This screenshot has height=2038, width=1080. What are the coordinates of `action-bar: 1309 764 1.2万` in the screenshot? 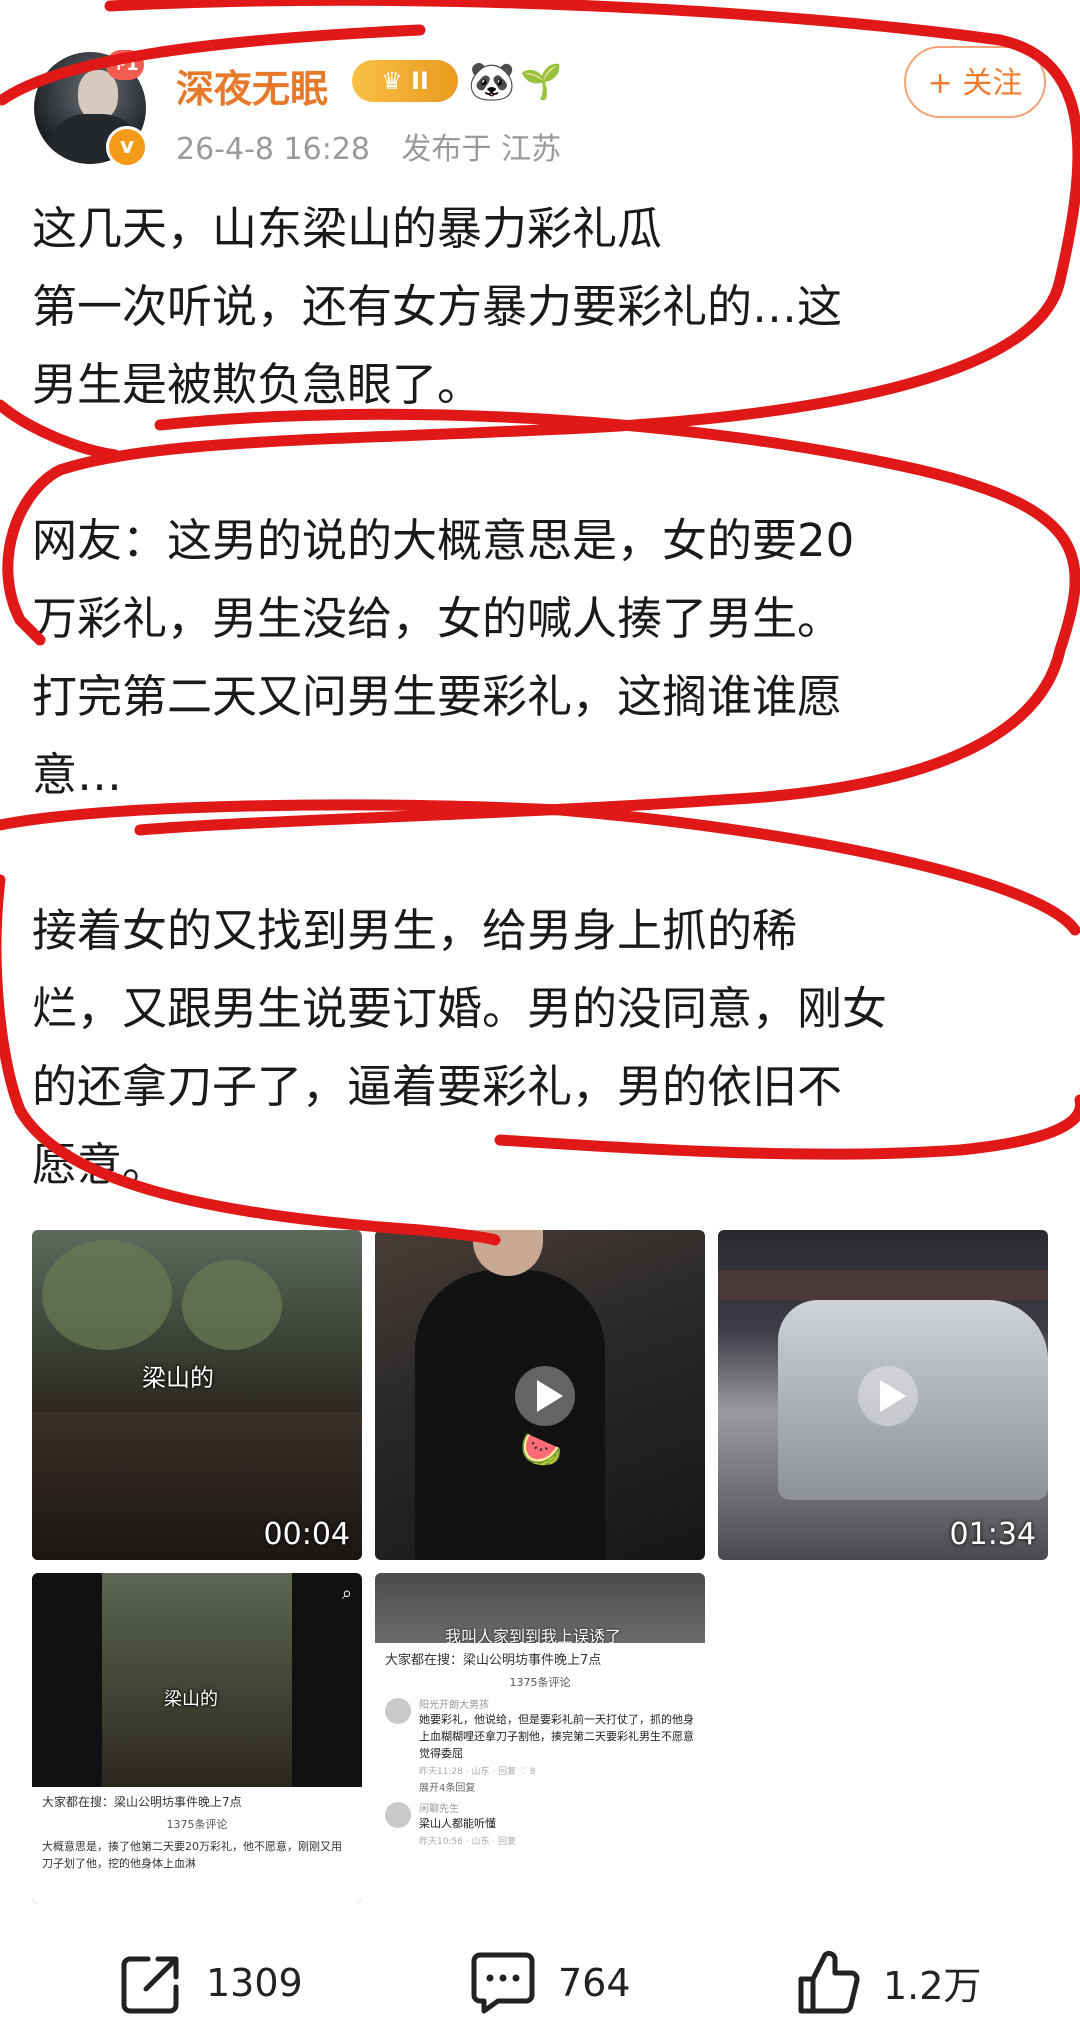 It's located at (540, 1982).